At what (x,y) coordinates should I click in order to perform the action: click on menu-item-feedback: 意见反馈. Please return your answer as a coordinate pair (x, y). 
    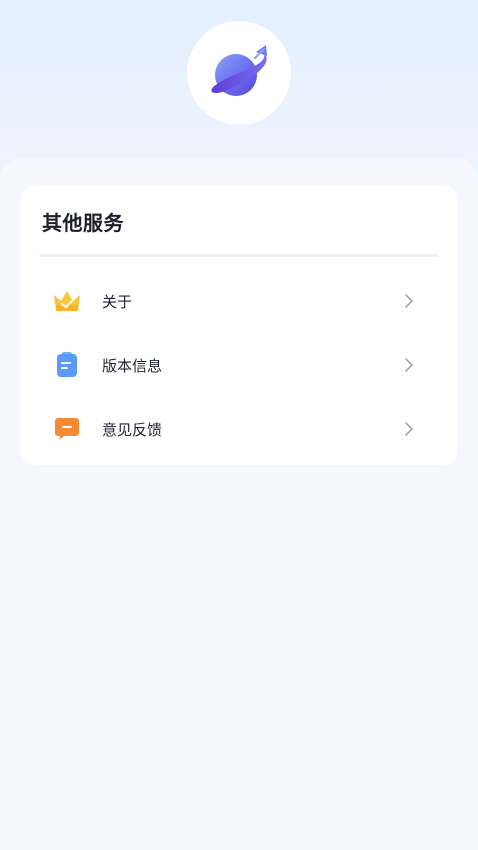
    Looking at the image, I should click on (239, 429).